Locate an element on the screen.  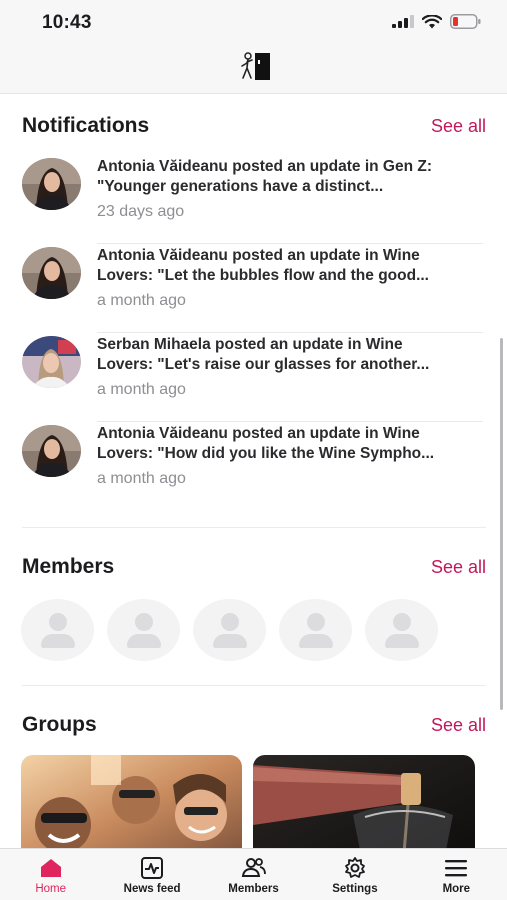
members-header: Members See all is located at coordinates (254, 567).